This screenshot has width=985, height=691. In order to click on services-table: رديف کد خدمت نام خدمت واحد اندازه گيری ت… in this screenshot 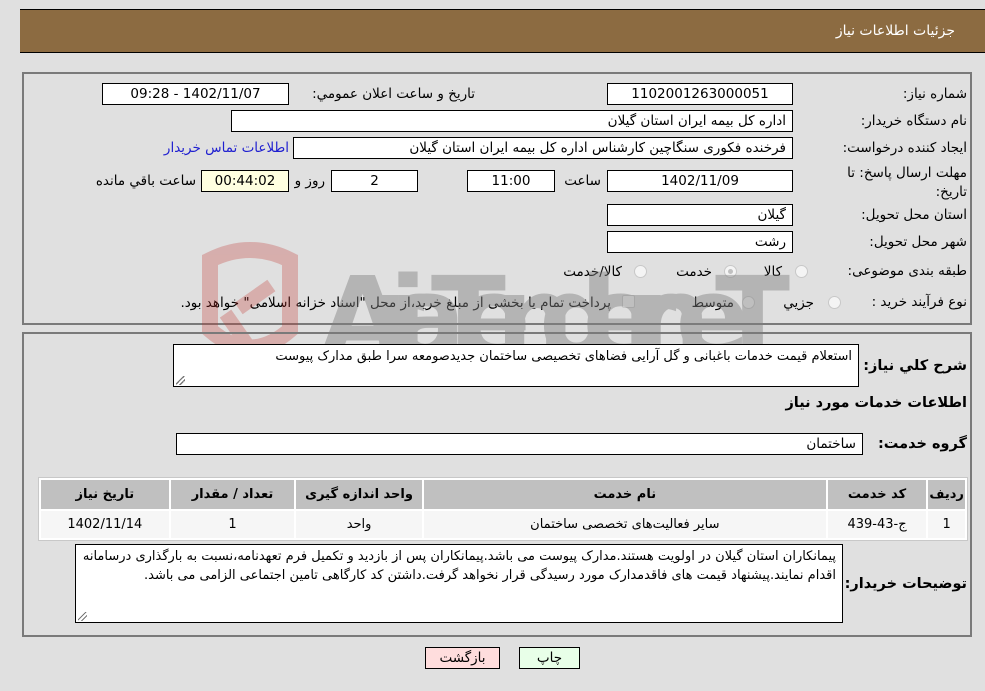, I will do `click(503, 509)`.